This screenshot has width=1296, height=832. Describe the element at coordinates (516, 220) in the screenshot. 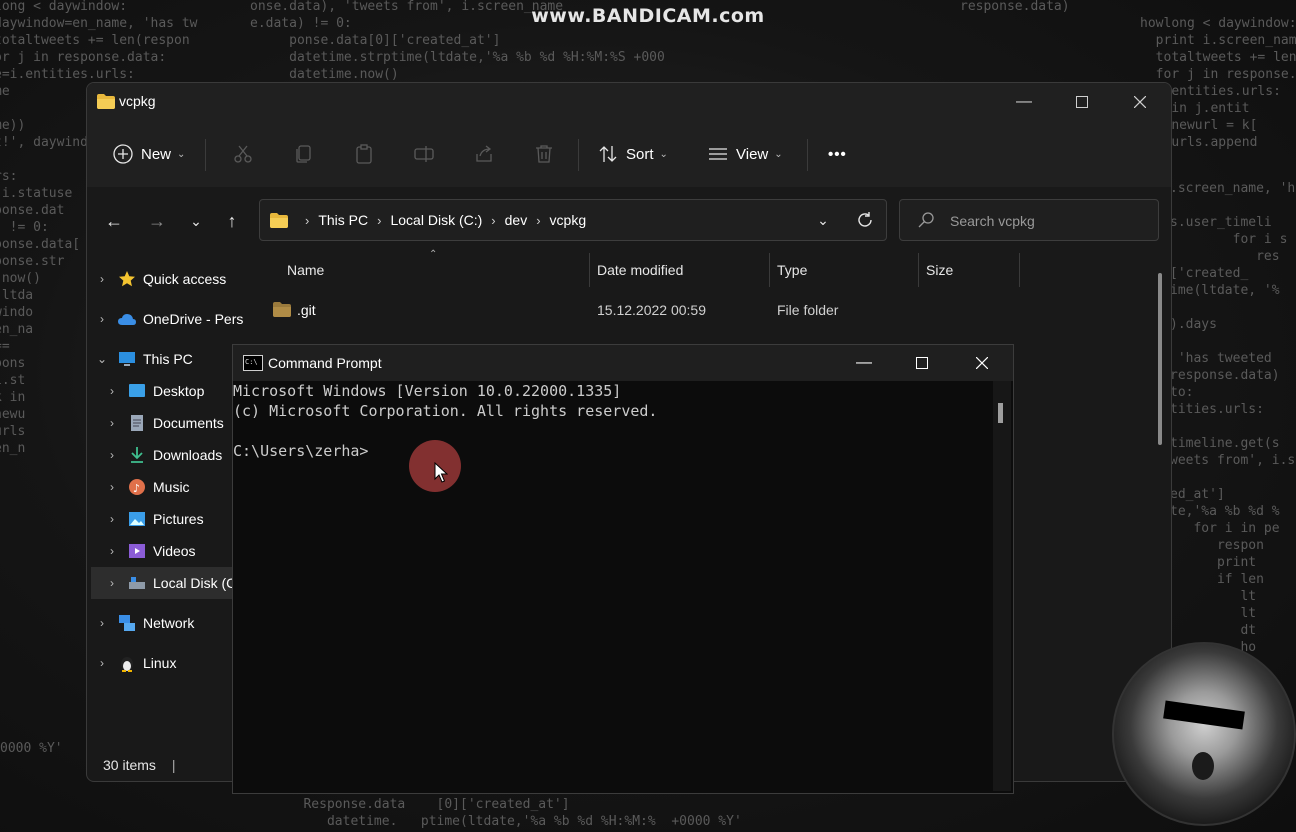

I see `breadcrumb-dev: dev` at that location.